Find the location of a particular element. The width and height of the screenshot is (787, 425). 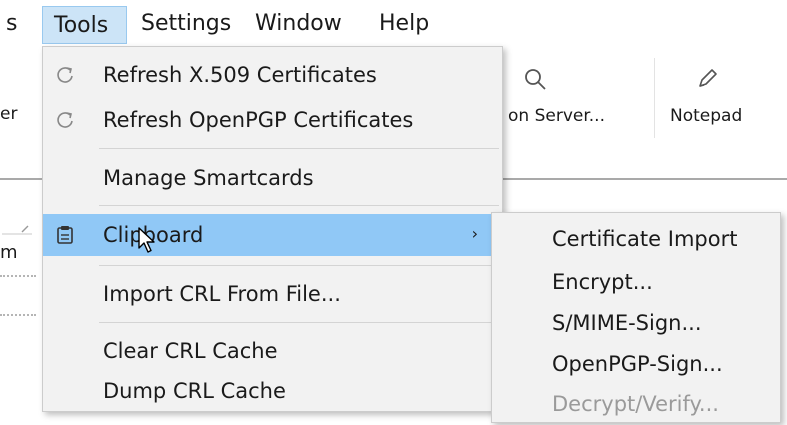

clipboard-icon is located at coordinates (65, 235).